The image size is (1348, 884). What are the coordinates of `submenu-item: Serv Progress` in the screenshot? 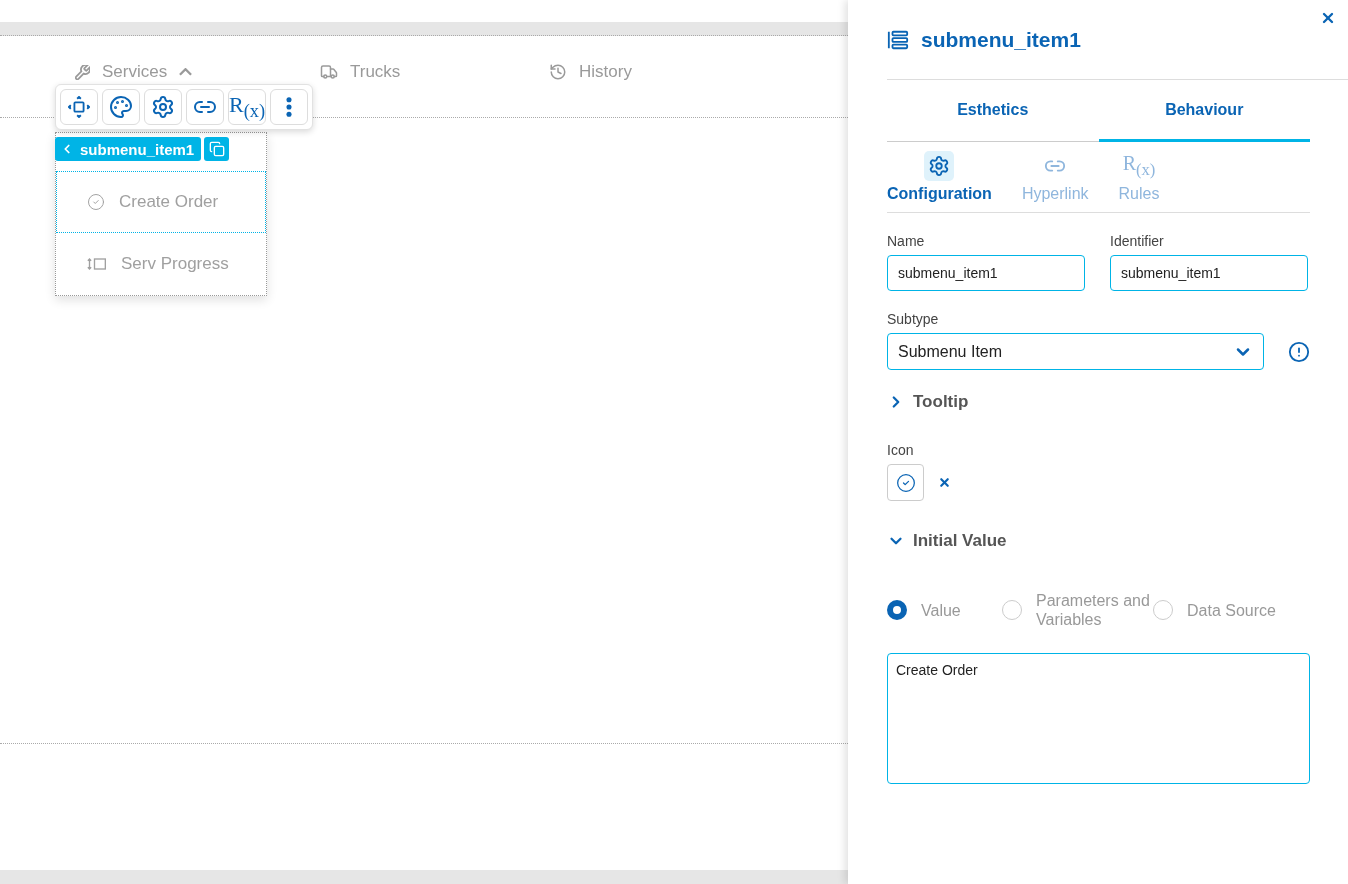 It's located at (161, 264).